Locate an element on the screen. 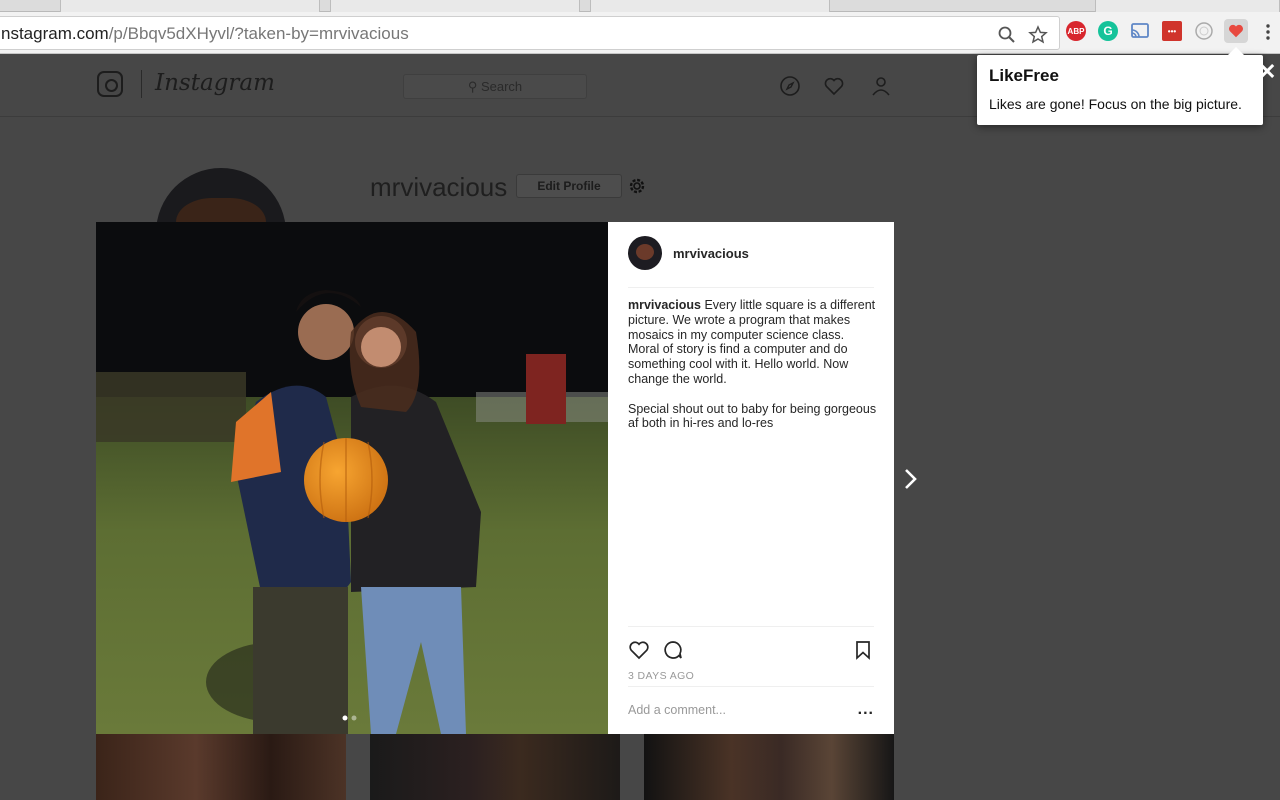 Image resolution: width=1280 pixels, height=800 pixels. like-heart-icon is located at coordinates (639, 650).